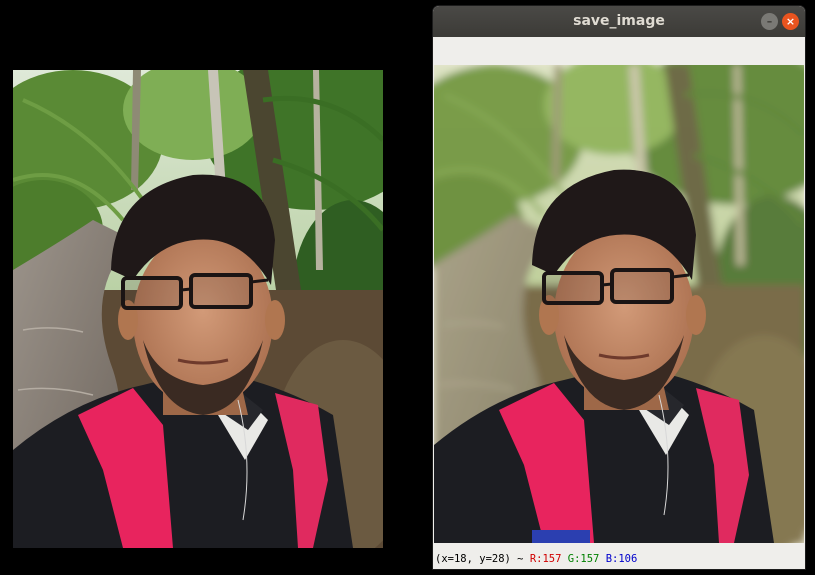 Image resolution: width=815 pixels, height=575 pixels. I want to click on window-titlebar: save_image – ×, so click(619, 21).